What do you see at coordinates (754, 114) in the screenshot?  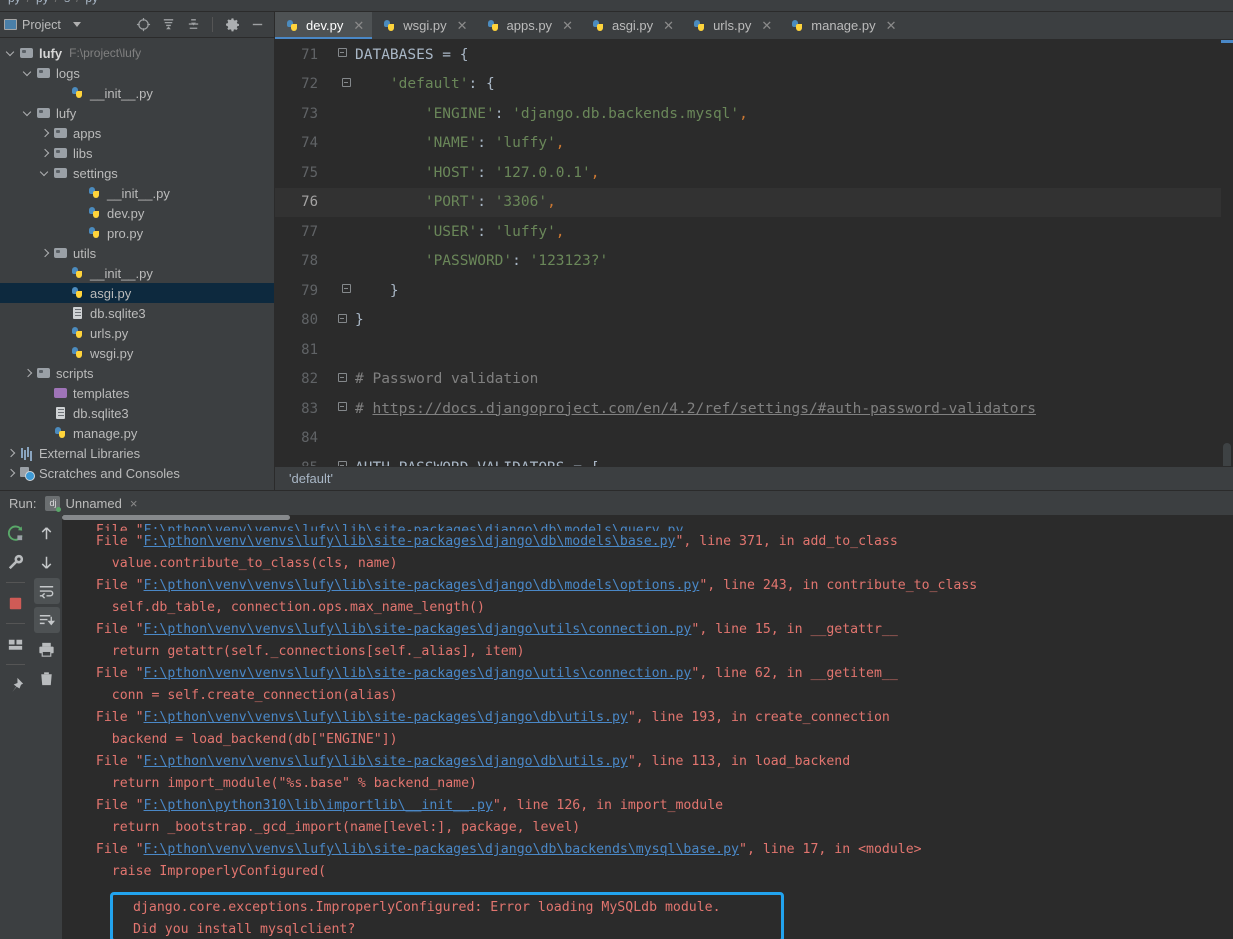 I see `code-line: 73 'ENGINE': 'django.db.backends.mysql',` at bounding box center [754, 114].